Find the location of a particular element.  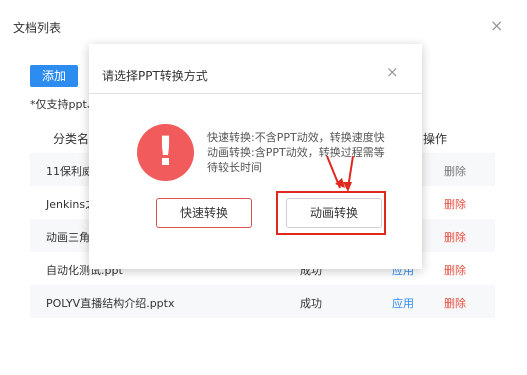

animation-convert-button: 动画转换 is located at coordinates (334, 213).